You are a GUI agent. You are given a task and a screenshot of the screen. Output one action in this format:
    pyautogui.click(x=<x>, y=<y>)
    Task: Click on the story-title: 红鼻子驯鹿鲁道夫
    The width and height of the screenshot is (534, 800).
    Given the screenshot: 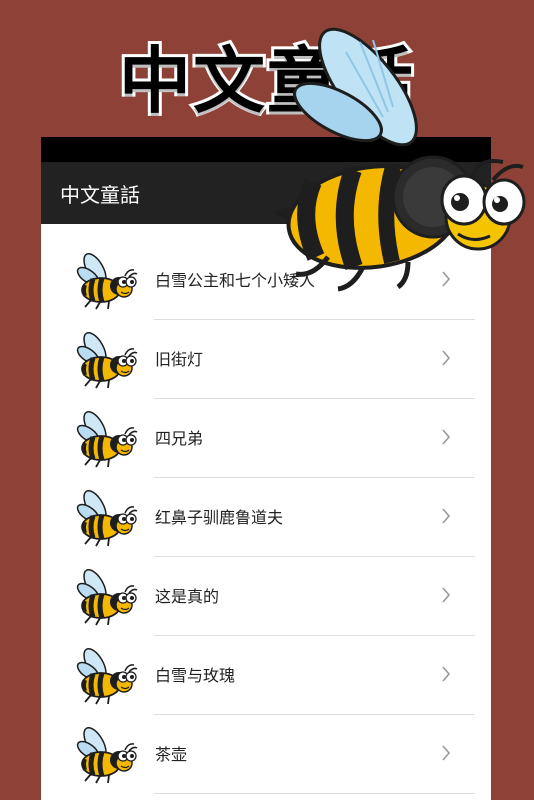 What is the action you would take?
    pyautogui.click(x=219, y=517)
    